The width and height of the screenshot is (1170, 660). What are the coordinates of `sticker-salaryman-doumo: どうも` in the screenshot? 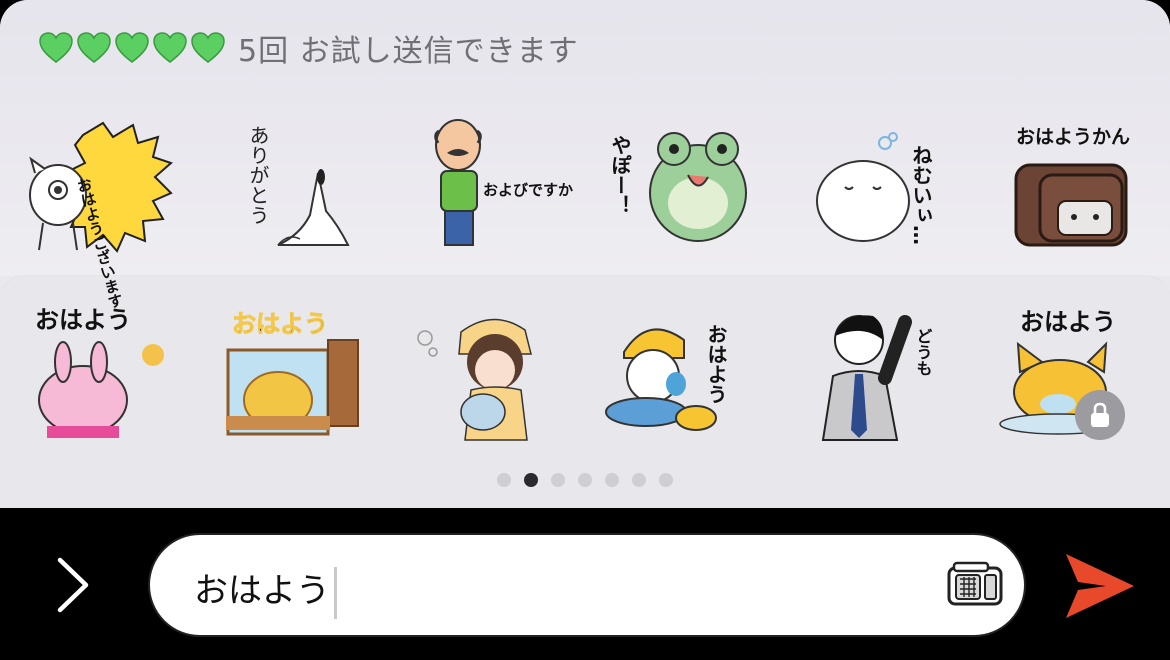 It's located at (877, 370).